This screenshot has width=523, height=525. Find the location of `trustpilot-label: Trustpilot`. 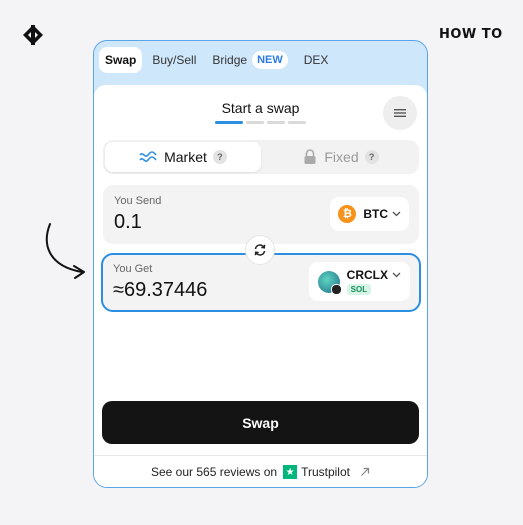

trustpilot-label: Trustpilot is located at coordinates (325, 472).